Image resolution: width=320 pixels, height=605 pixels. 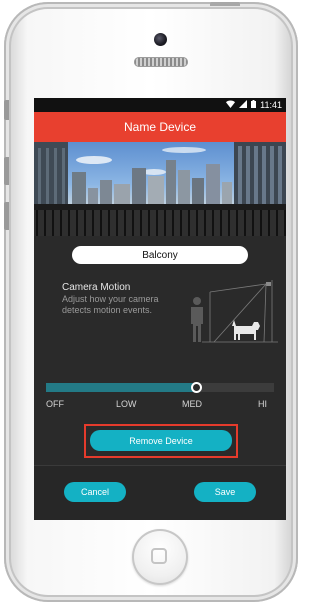 What do you see at coordinates (243, 105) in the screenshot?
I see `cellular-signal-icon` at bounding box center [243, 105].